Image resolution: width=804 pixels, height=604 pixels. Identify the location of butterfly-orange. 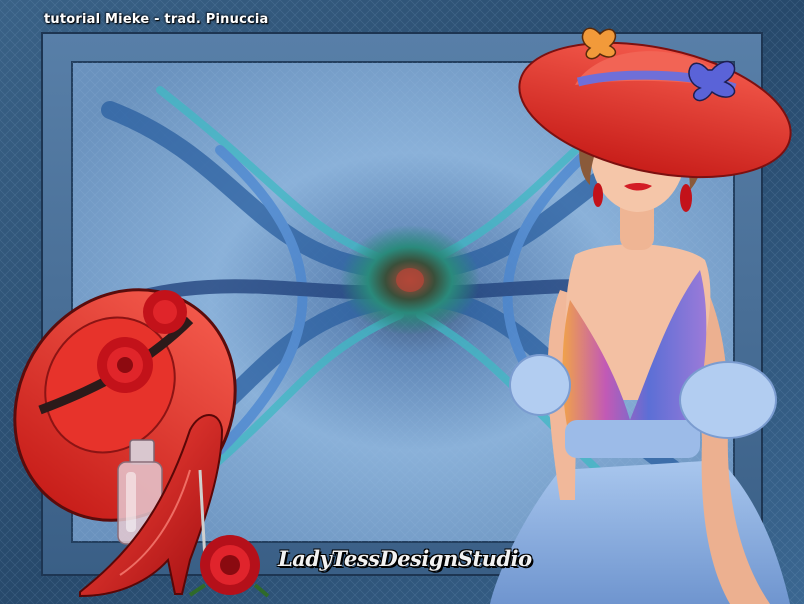
(599, 43).